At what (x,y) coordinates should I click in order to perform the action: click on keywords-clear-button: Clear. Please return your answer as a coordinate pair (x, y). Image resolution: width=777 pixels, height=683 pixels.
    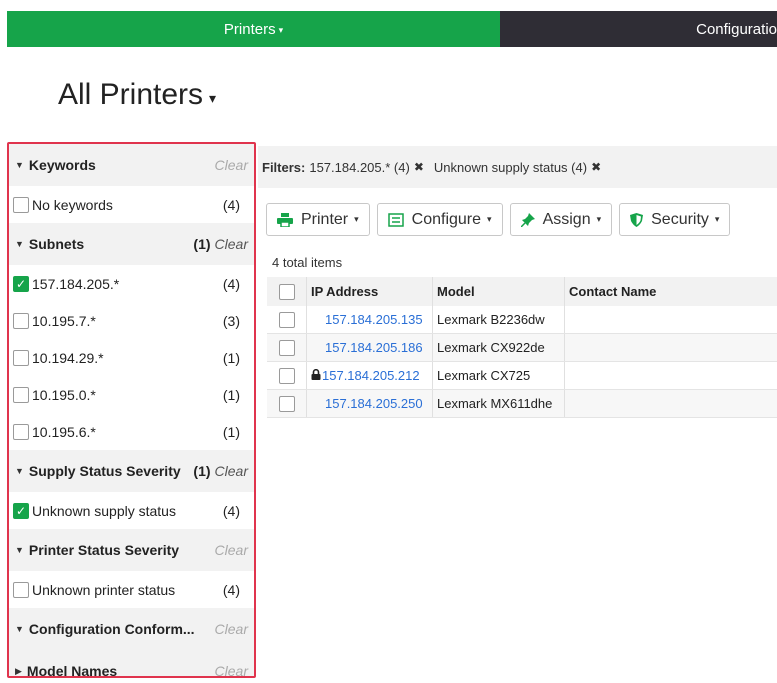
    Looking at the image, I should click on (231, 165).